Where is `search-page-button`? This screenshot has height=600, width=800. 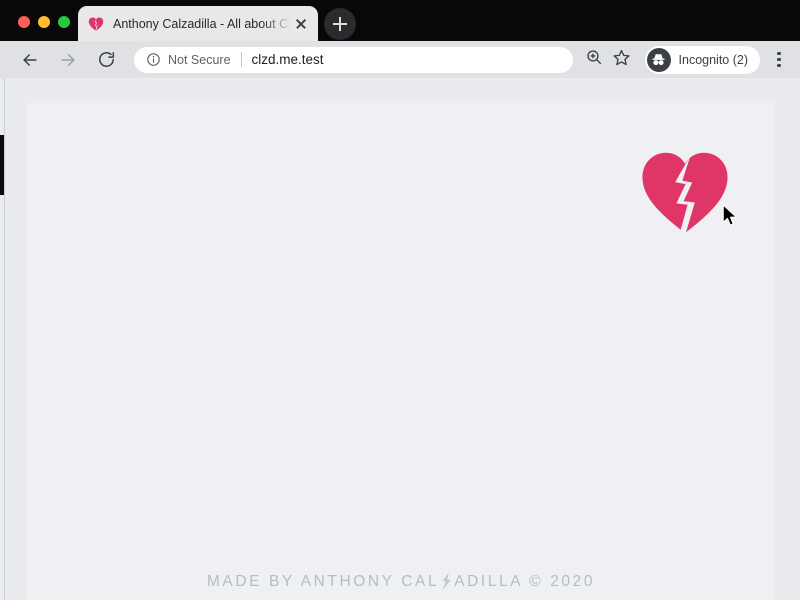 search-page-button is located at coordinates (594, 60).